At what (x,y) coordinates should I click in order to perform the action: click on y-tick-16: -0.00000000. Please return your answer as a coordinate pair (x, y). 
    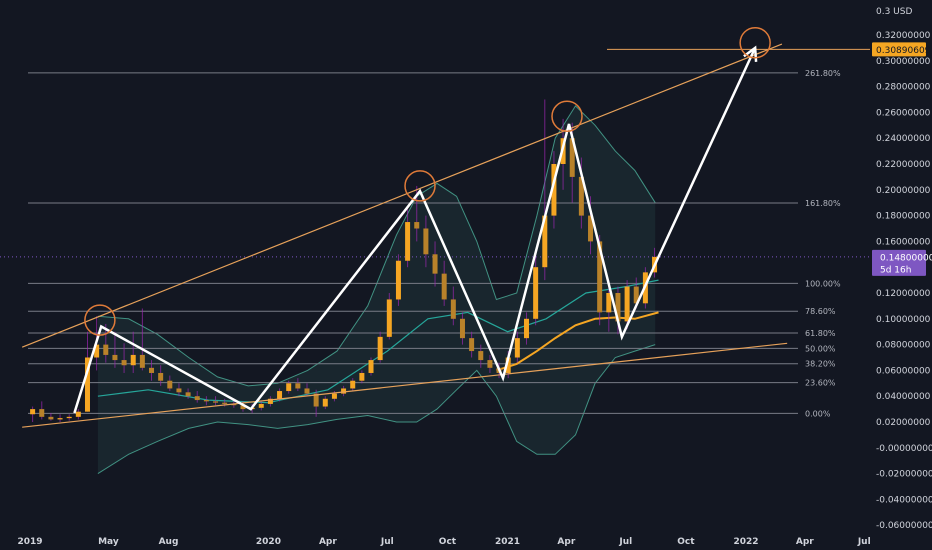
    Looking at the image, I should click on (904, 449).